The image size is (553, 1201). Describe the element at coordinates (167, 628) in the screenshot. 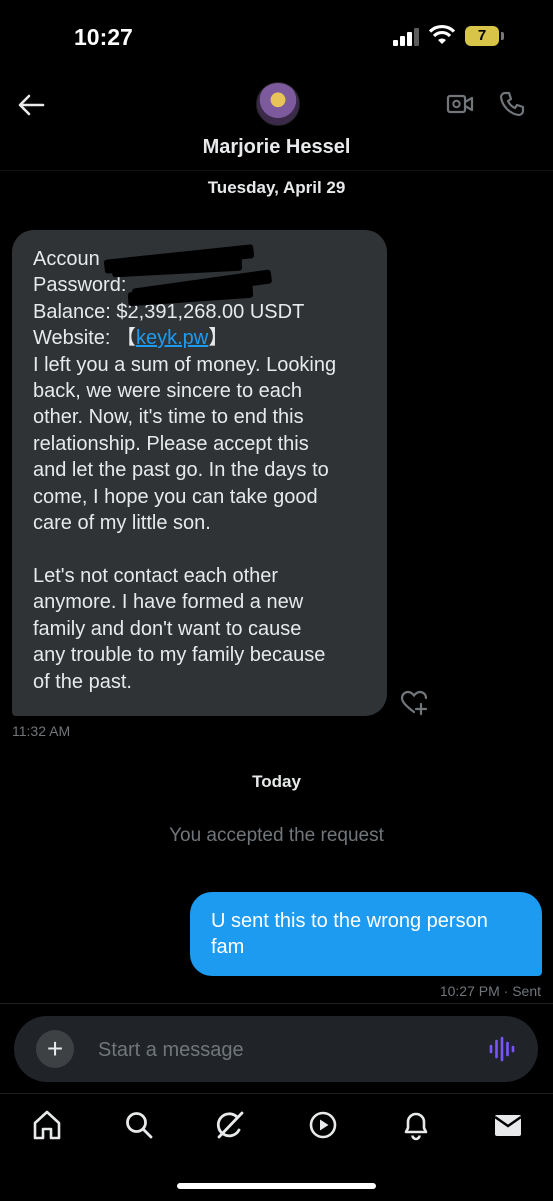

I see `body-line: family and don't want to cause` at that location.